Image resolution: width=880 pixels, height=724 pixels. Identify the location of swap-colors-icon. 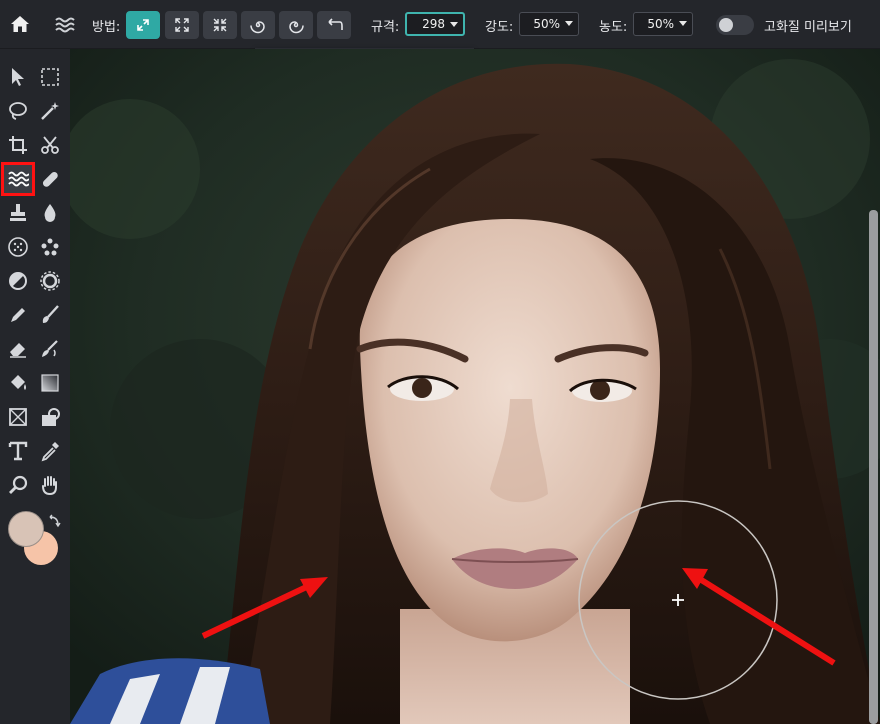
(54, 522).